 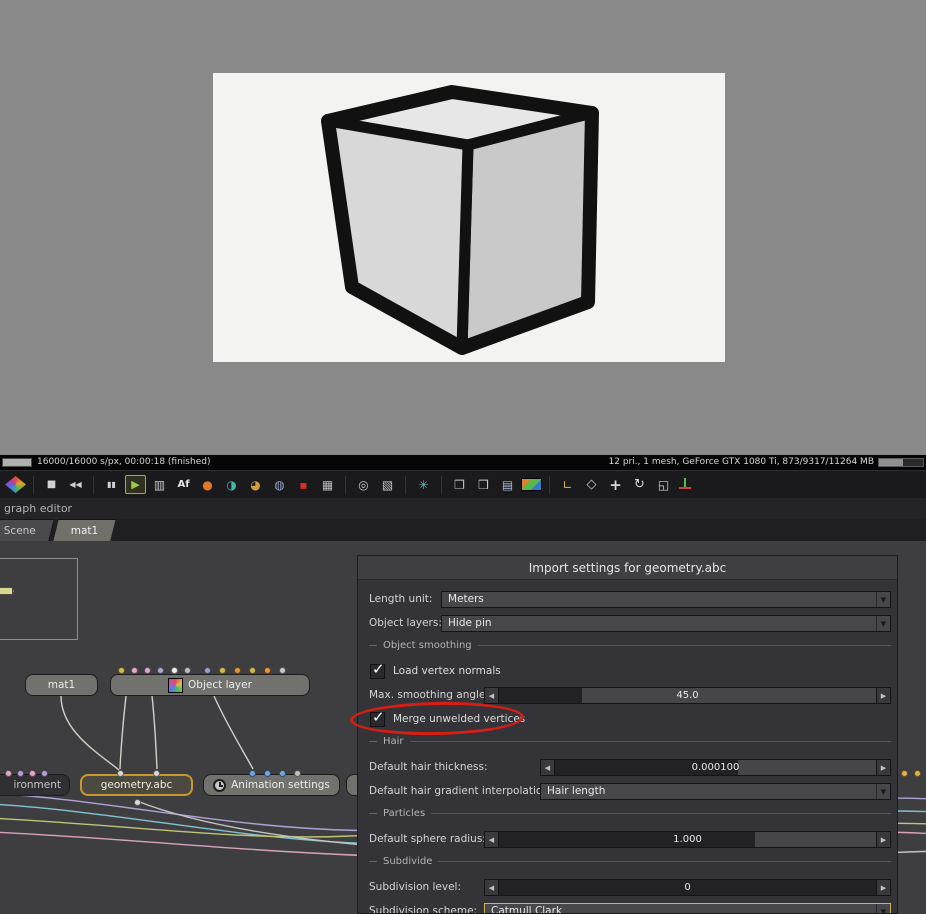 What do you see at coordinates (159, 485) in the screenshot?
I see `render-display-button: ▥` at bounding box center [159, 485].